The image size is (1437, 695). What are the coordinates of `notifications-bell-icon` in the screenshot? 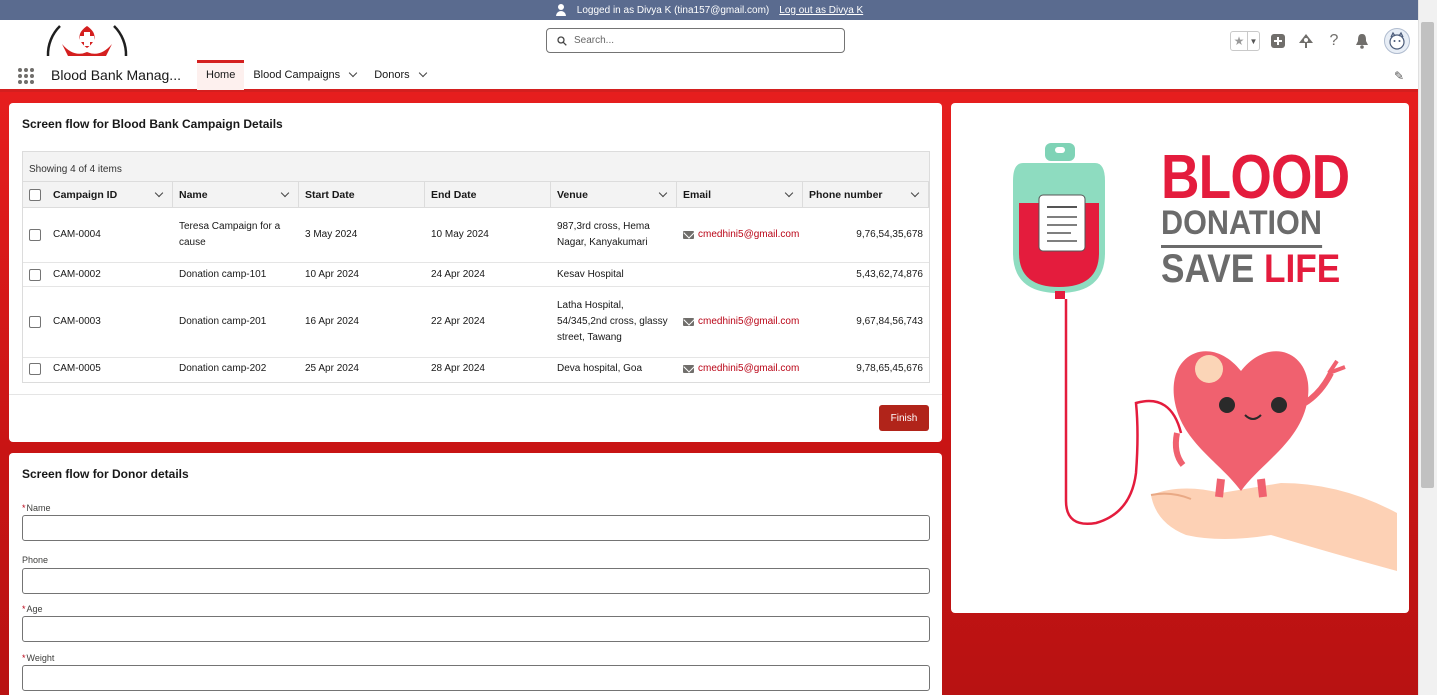 It's located at (1362, 41).